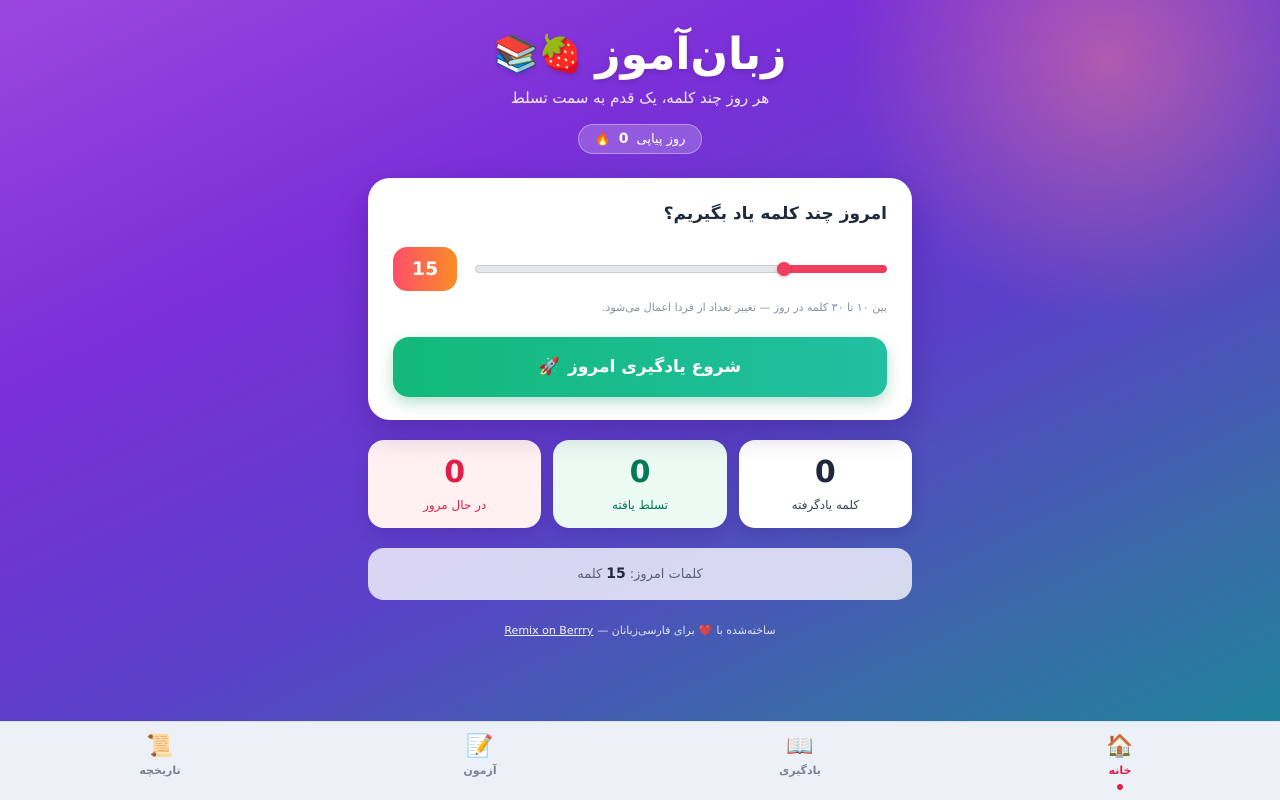 Image resolution: width=1280 pixels, height=800 pixels. What do you see at coordinates (602, 139) in the screenshot?
I see `fire-icon: 🔥` at bounding box center [602, 139].